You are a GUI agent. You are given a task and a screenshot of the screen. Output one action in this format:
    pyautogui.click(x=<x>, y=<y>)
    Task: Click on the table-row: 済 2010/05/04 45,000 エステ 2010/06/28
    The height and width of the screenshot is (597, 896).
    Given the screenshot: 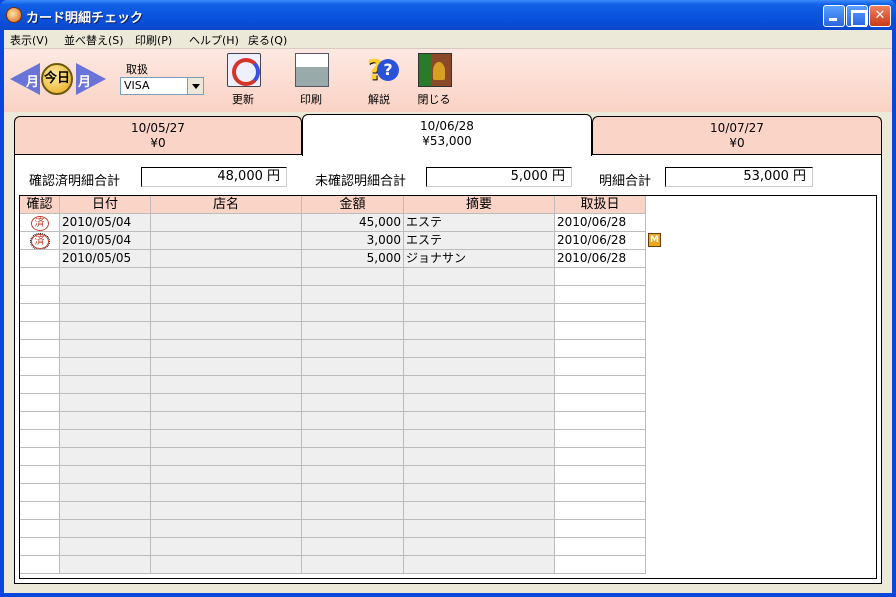 What is the action you would take?
    pyautogui.click(x=335, y=223)
    